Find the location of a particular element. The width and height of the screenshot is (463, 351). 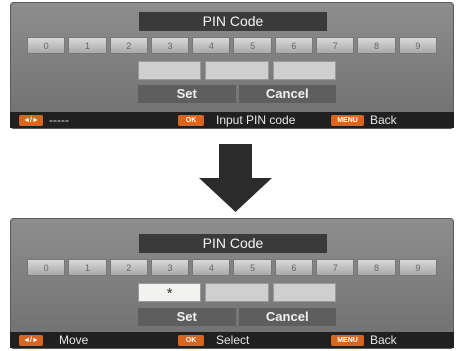

status-mid-text: Input PIN code is located at coordinates (256, 120).